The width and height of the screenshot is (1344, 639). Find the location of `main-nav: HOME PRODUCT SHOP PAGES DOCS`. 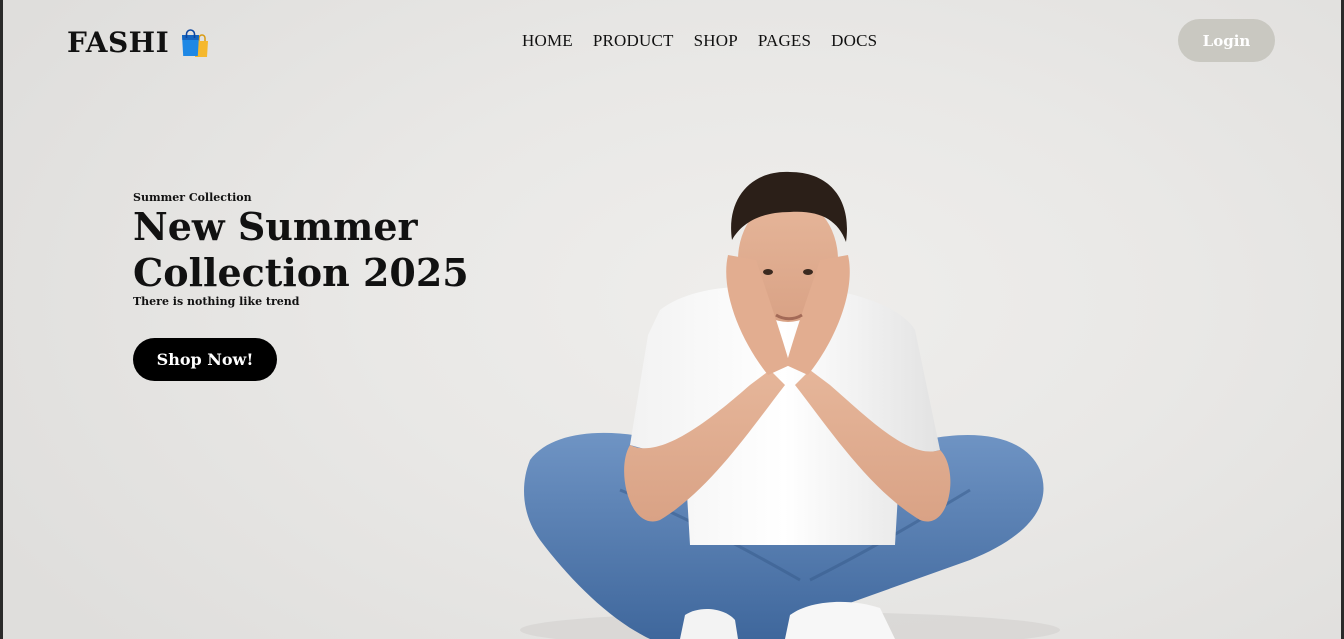

main-nav: HOME PRODUCT SHOP PAGES DOCS is located at coordinates (699, 41).